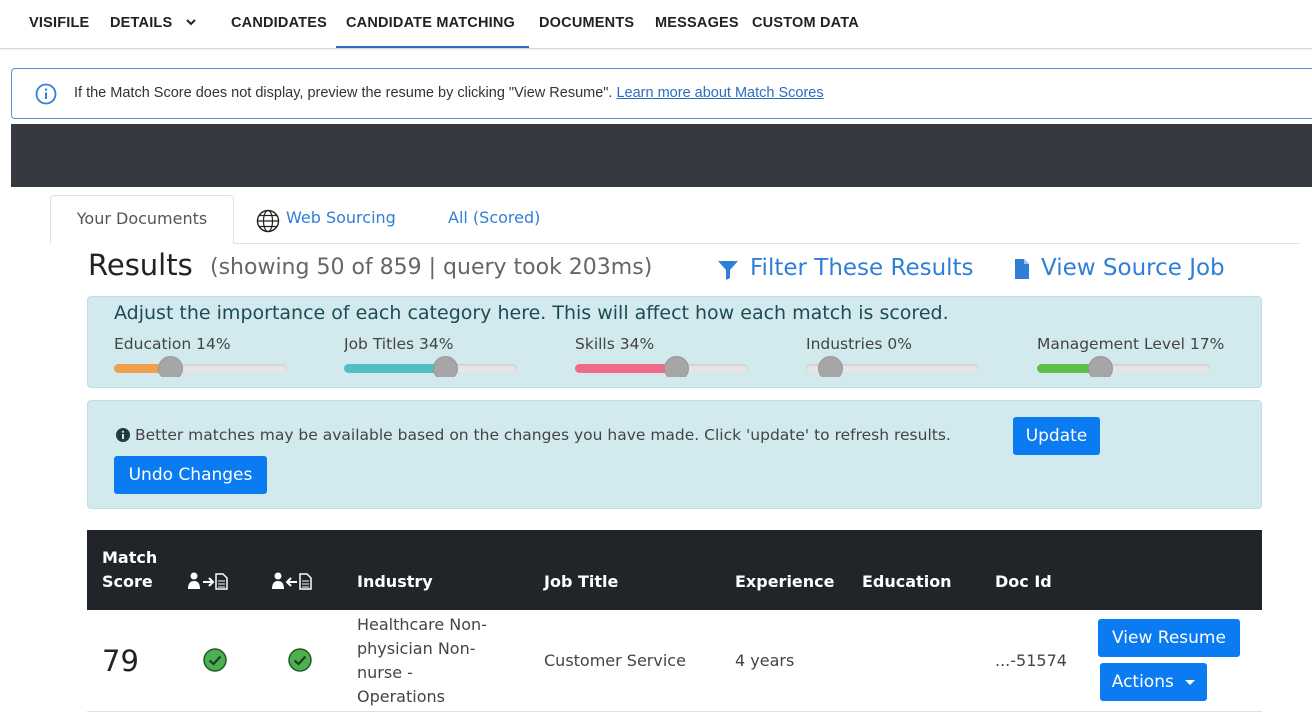 Image resolution: width=1312 pixels, height=712 pixels. Describe the element at coordinates (191, 22) in the screenshot. I see `chevron-down-icon` at that location.